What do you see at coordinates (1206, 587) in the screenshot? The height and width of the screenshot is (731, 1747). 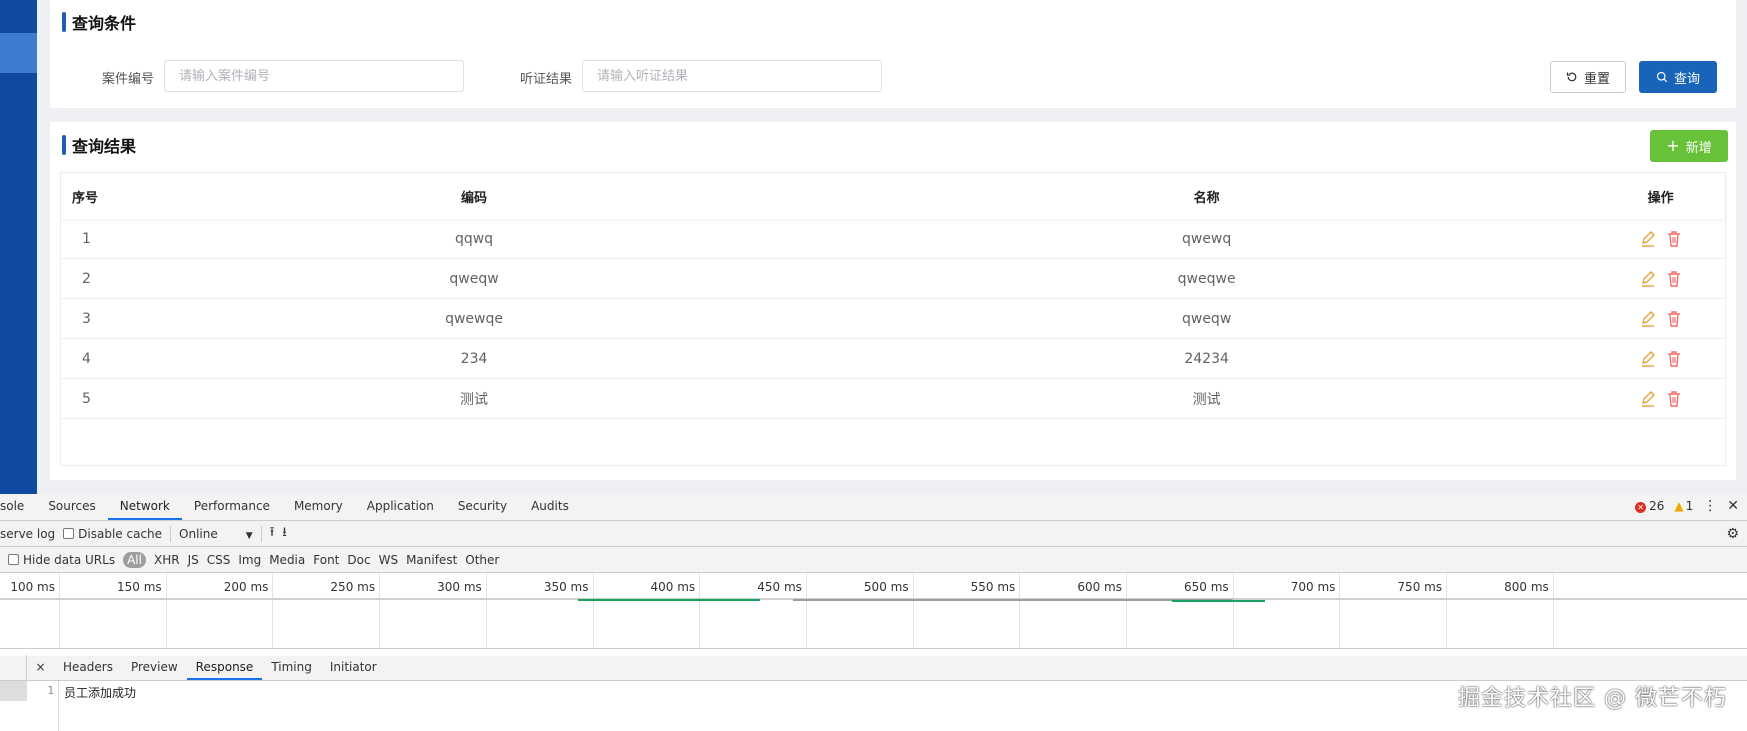 I see `timeline-tick-label: 650 ms` at bounding box center [1206, 587].